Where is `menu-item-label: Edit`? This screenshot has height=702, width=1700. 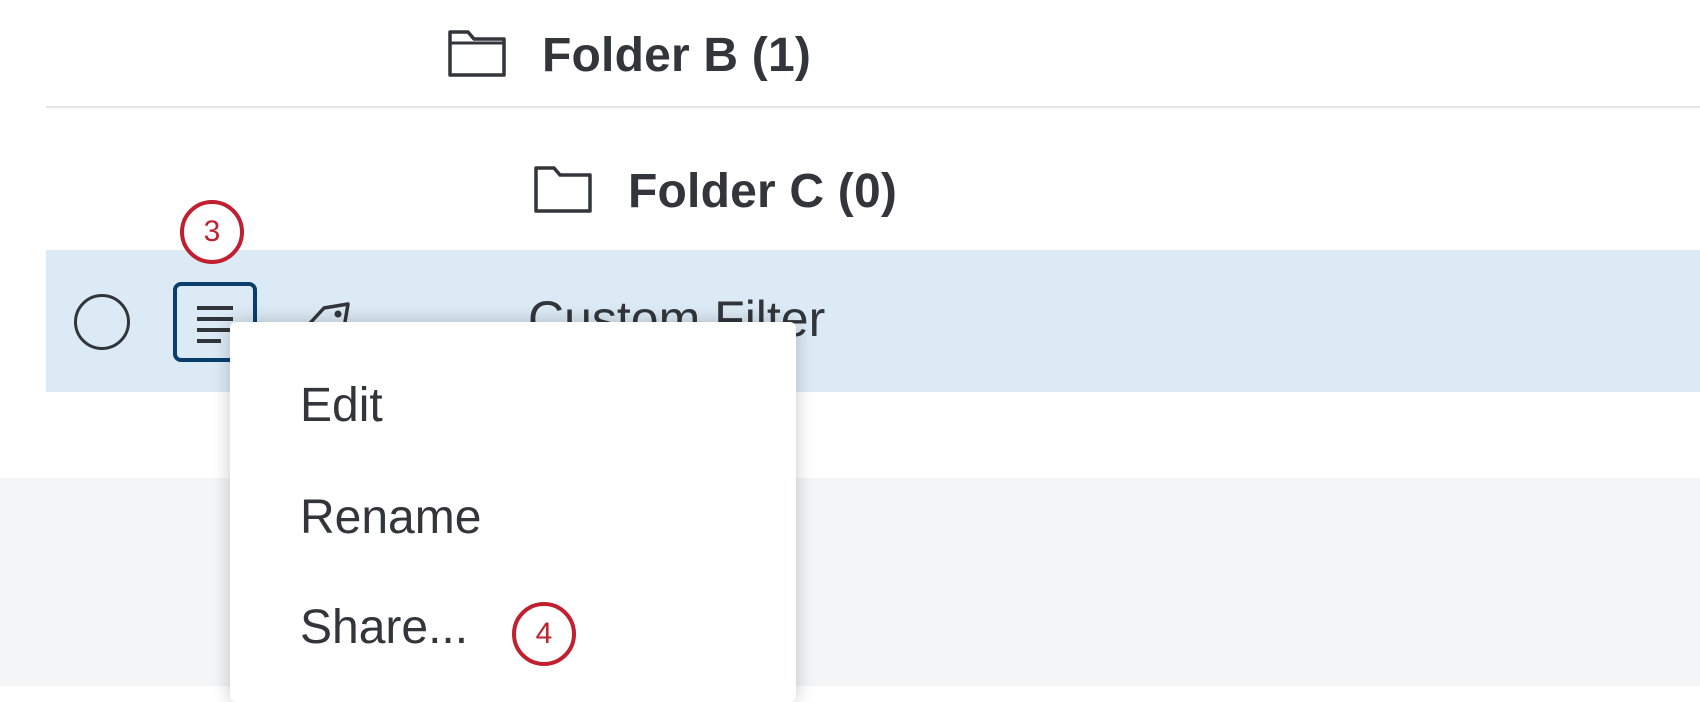
menu-item-label: Edit is located at coordinates (341, 405).